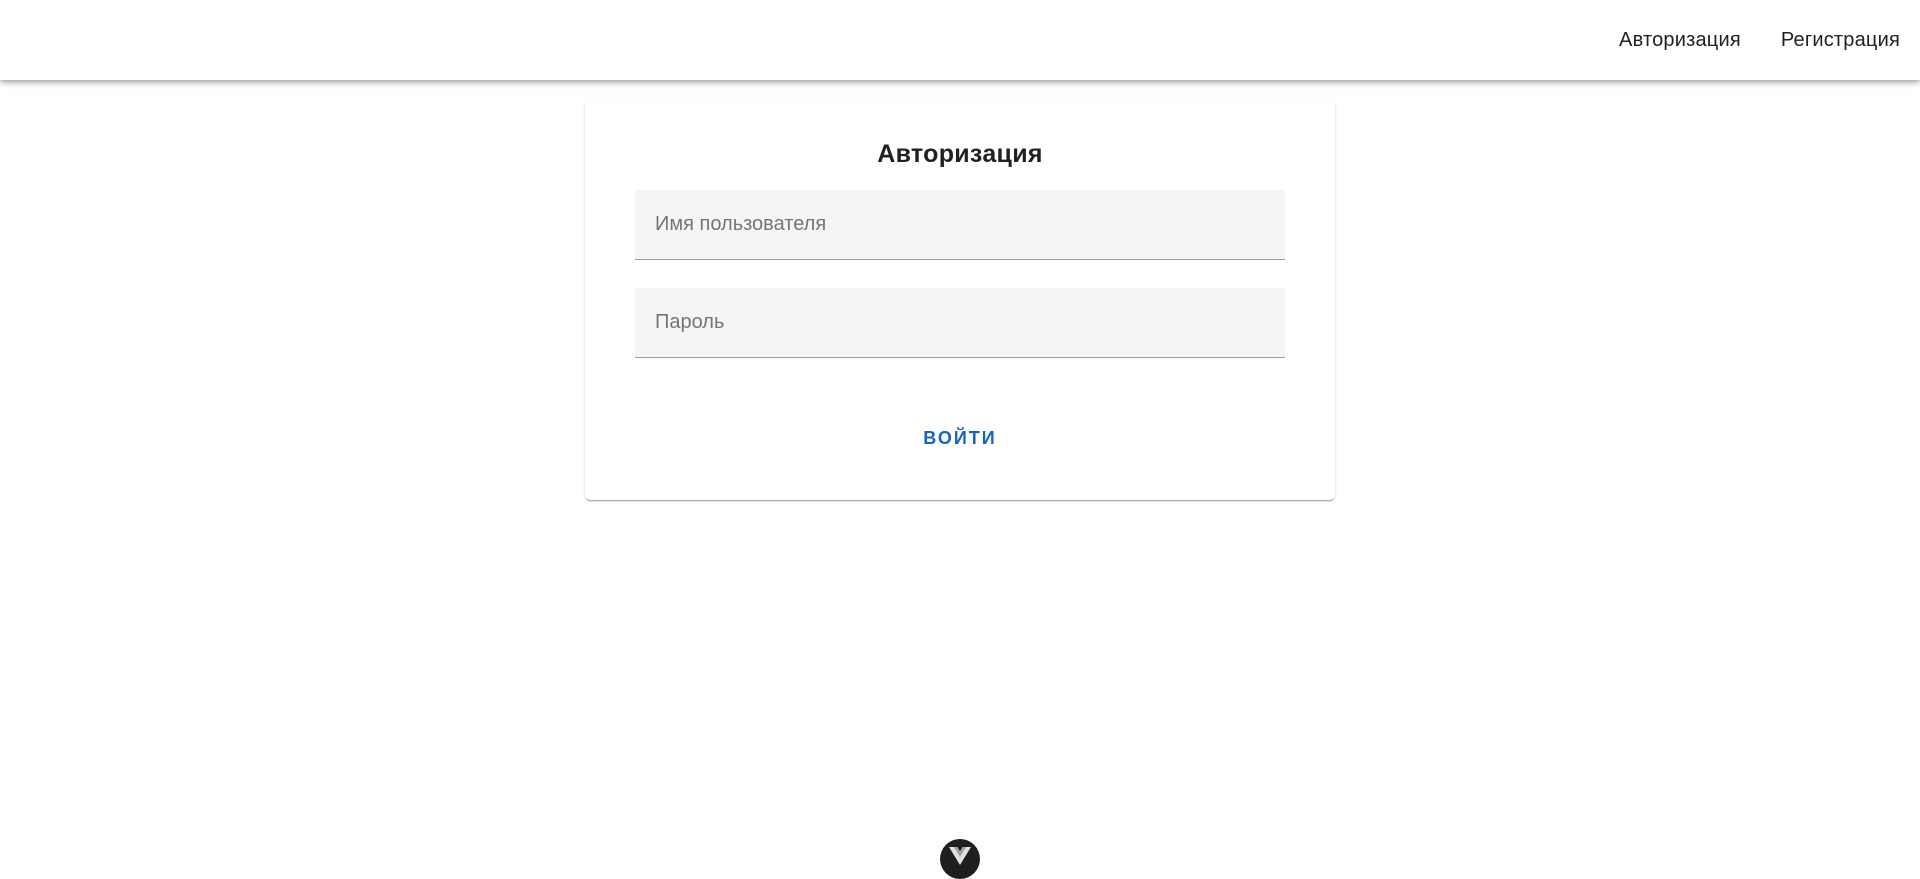  Describe the element at coordinates (1680, 40) in the screenshot. I see `nav-link-login: Авторизация` at that location.